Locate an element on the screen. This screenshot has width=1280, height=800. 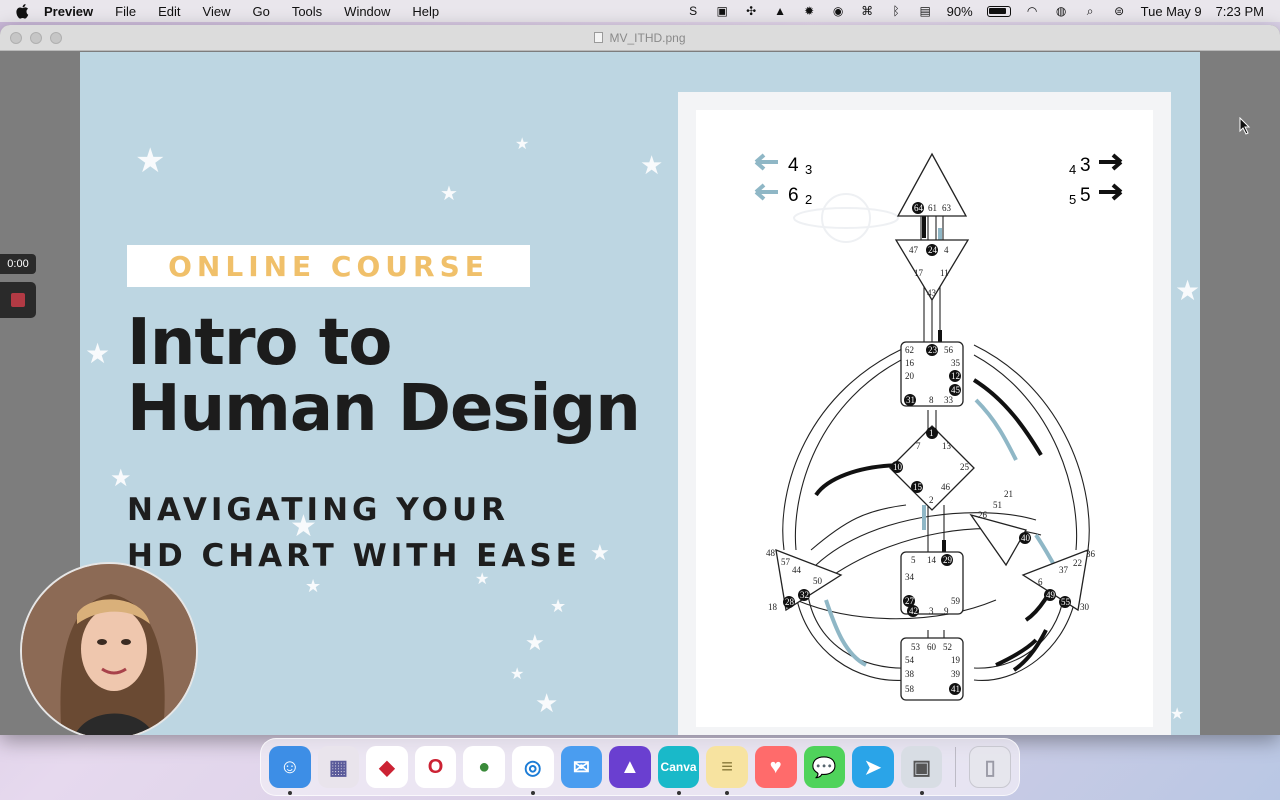
dock-app-icon: ✉ is located at coordinates (581, 767).